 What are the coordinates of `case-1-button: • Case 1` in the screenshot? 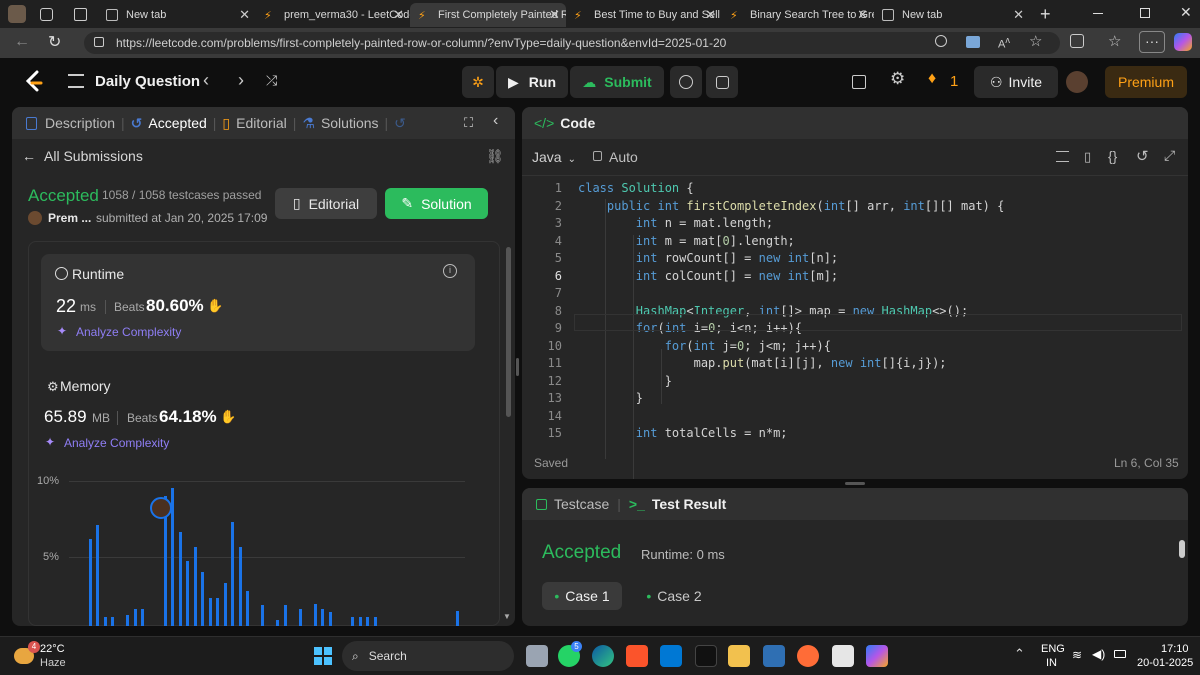 It's located at (582, 596).